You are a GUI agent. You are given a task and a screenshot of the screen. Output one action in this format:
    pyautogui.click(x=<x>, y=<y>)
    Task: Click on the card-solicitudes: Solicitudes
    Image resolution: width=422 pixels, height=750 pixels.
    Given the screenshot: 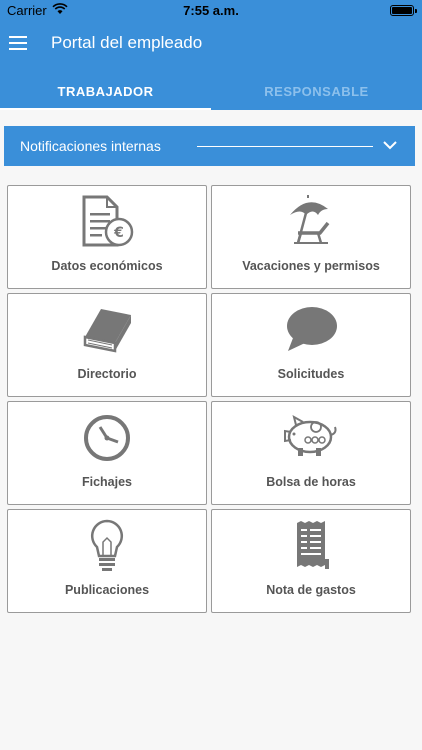 What is the action you would take?
    pyautogui.click(x=311, y=345)
    